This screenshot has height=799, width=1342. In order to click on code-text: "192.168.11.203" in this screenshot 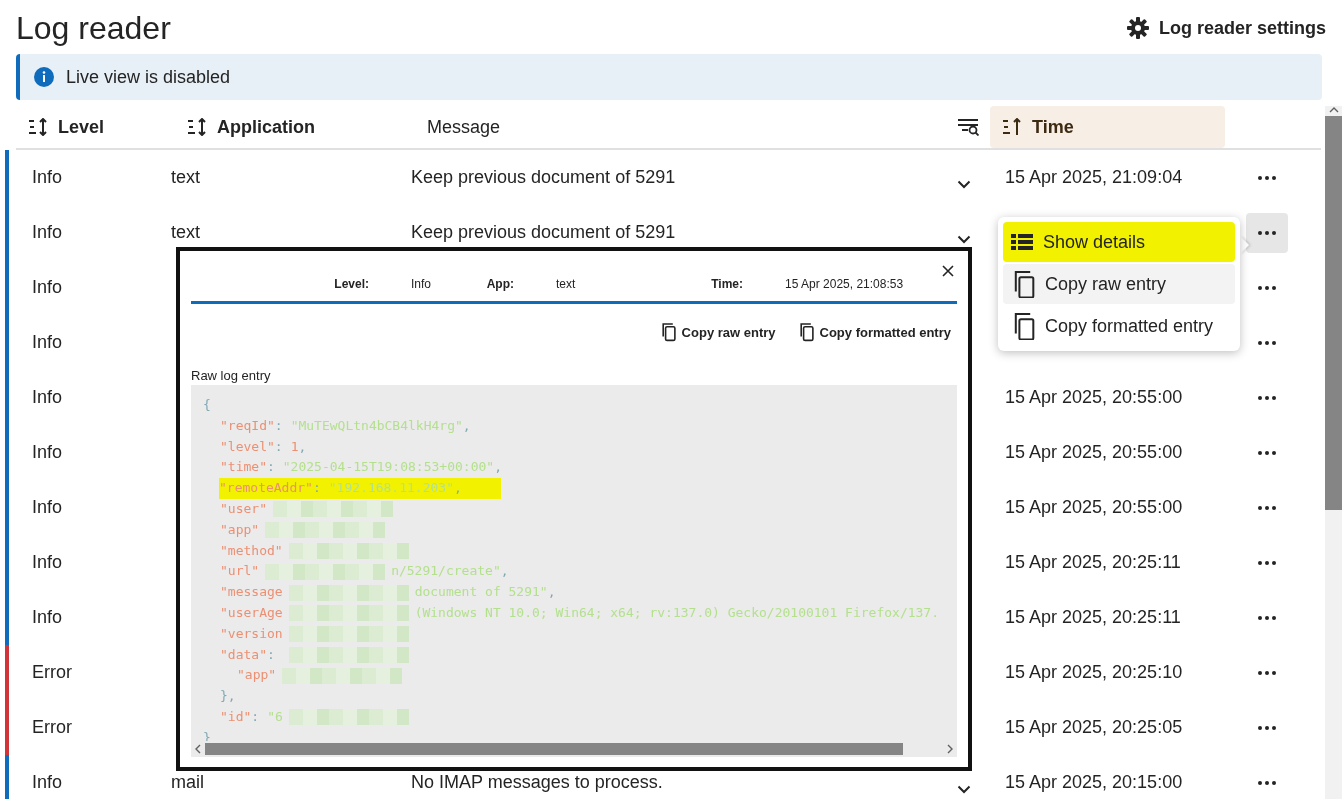, I will do `click(391, 488)`.